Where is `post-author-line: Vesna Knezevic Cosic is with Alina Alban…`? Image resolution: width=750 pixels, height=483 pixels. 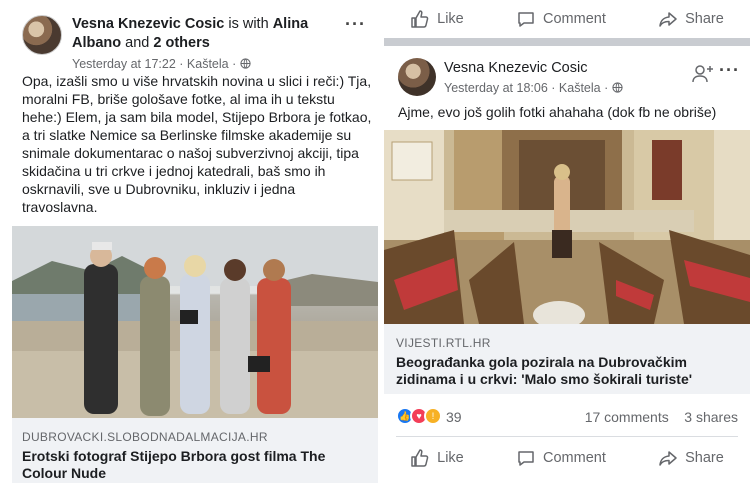 post-author-line: Vesna Knezevic Cosic is with Alina Alban… is located at coordinates (202, 44).